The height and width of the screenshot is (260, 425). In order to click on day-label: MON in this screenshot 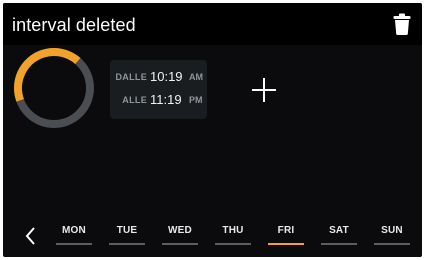, I will do `click(74, 230)`.